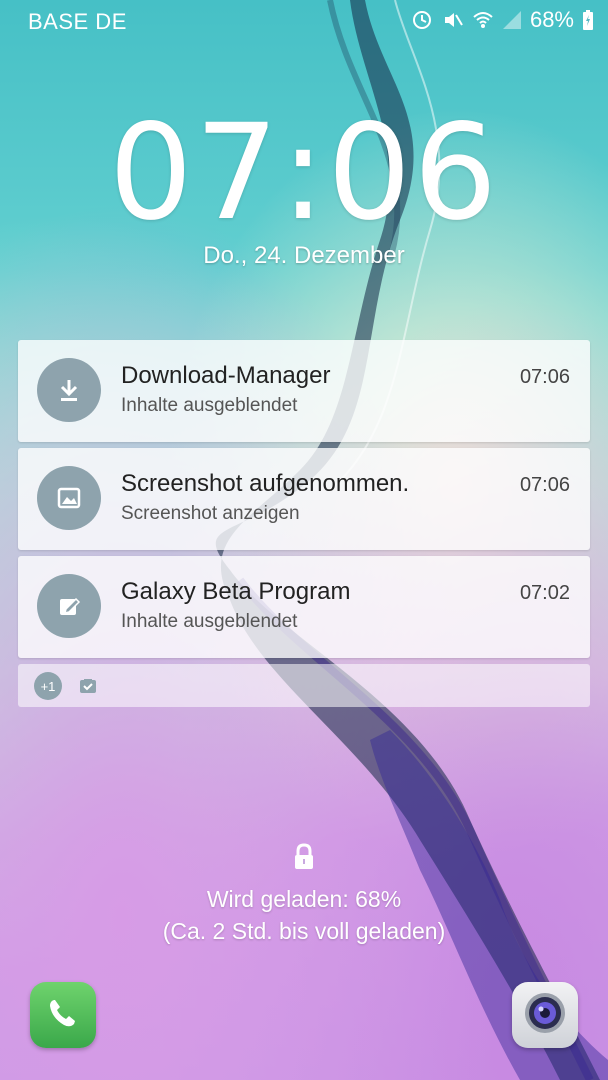 This screenshot has height=1080, width=608. What do you see at coordinates (69, 498) in the screenshot?
I see `image-icon` at bounding box center [69, 498].